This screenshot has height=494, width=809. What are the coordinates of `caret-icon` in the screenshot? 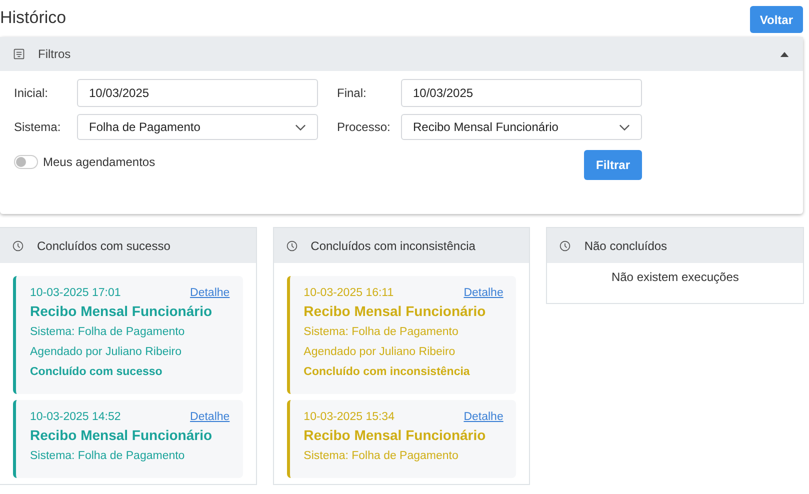 It's located at (784, 54).